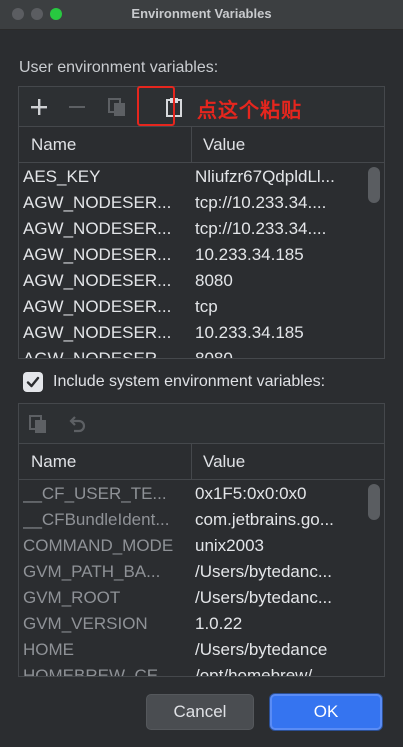  I want to click on ok-button: OK, so click(326, 712).